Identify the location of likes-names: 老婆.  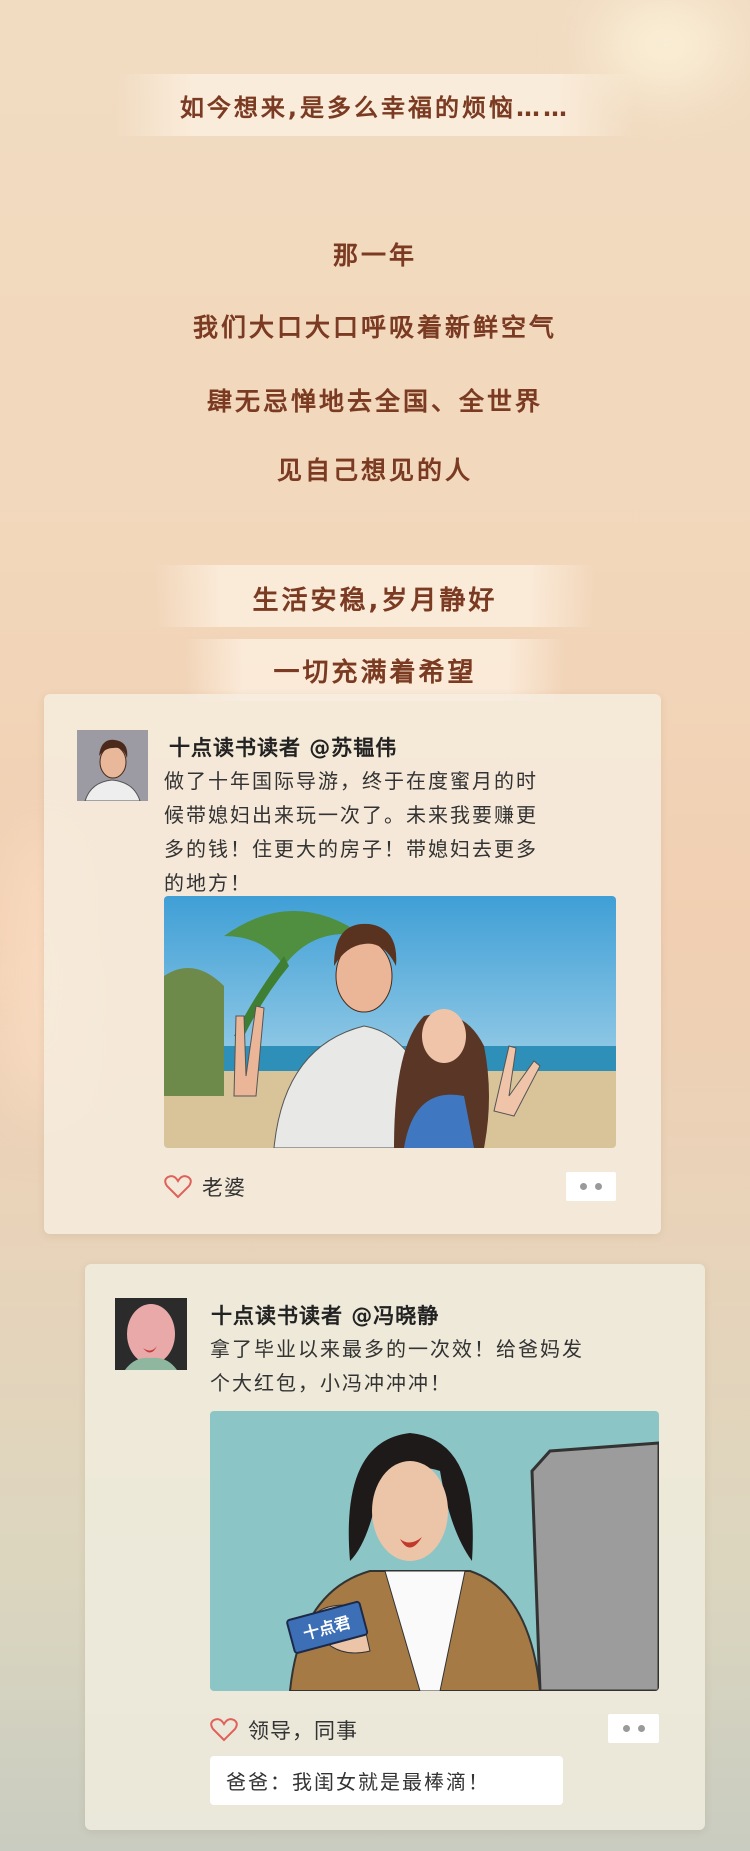
(224, 1188).